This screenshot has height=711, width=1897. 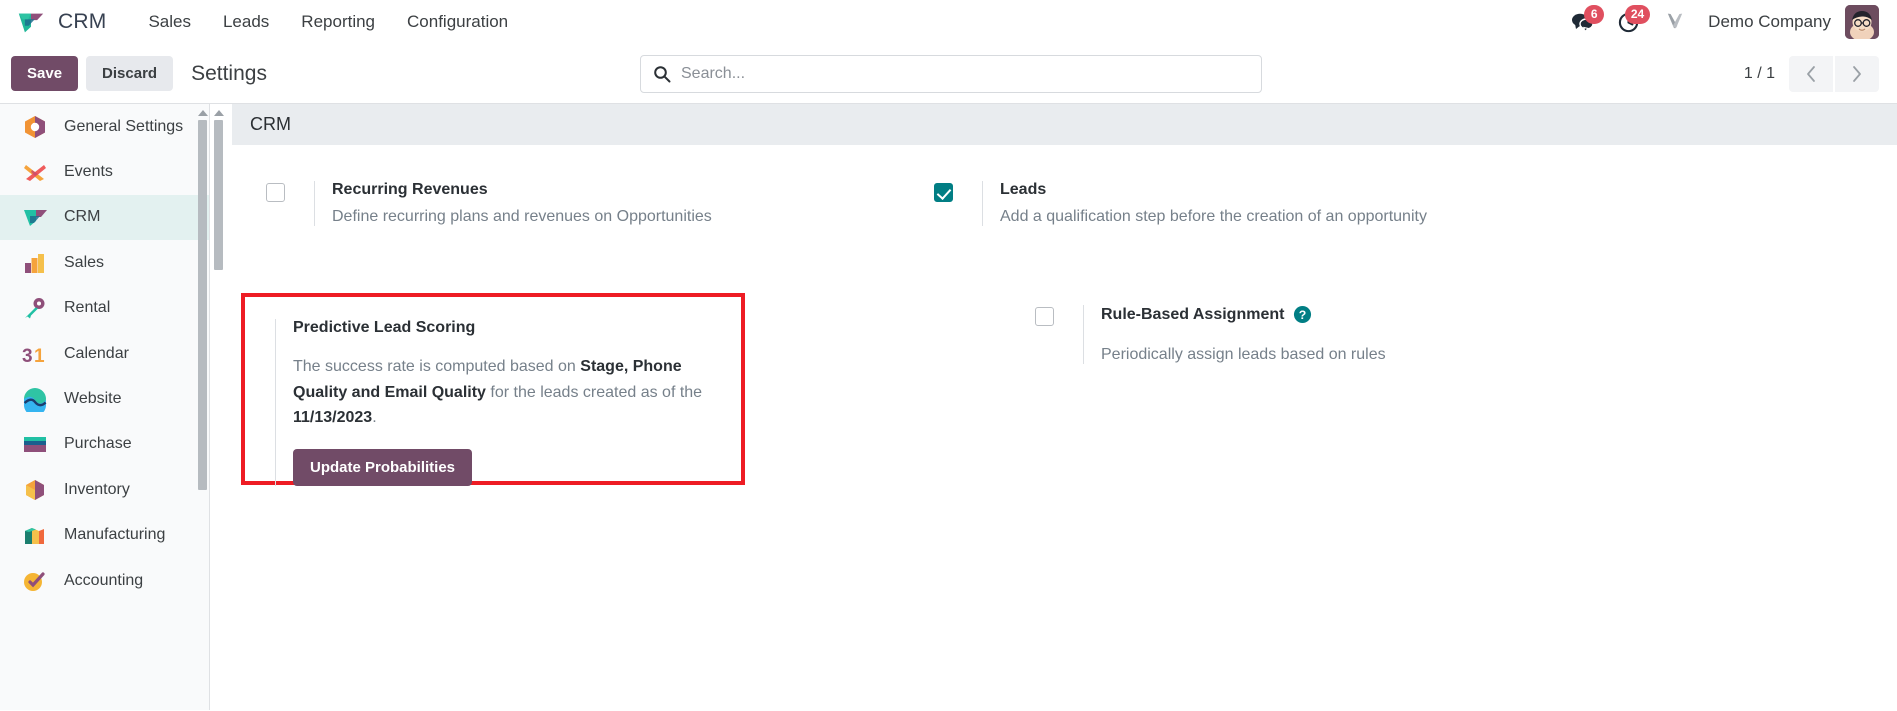 I want to click on company-switcher: Demo Company, so click(x=1771, y=22).